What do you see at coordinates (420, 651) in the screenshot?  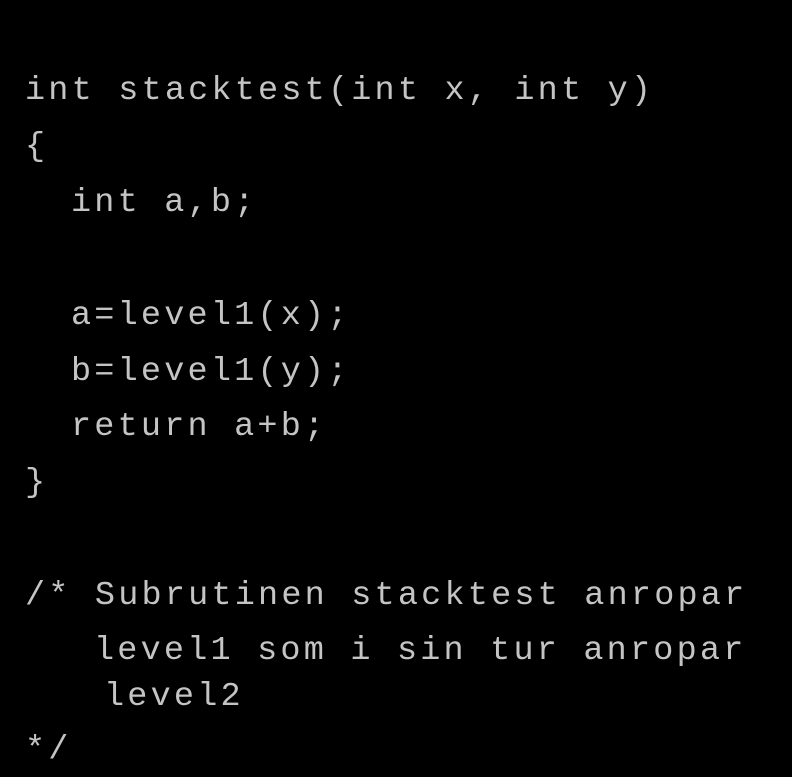 I see `comment-line-2: level1 som i sin tur anropar` at bounding box center [420, 651].